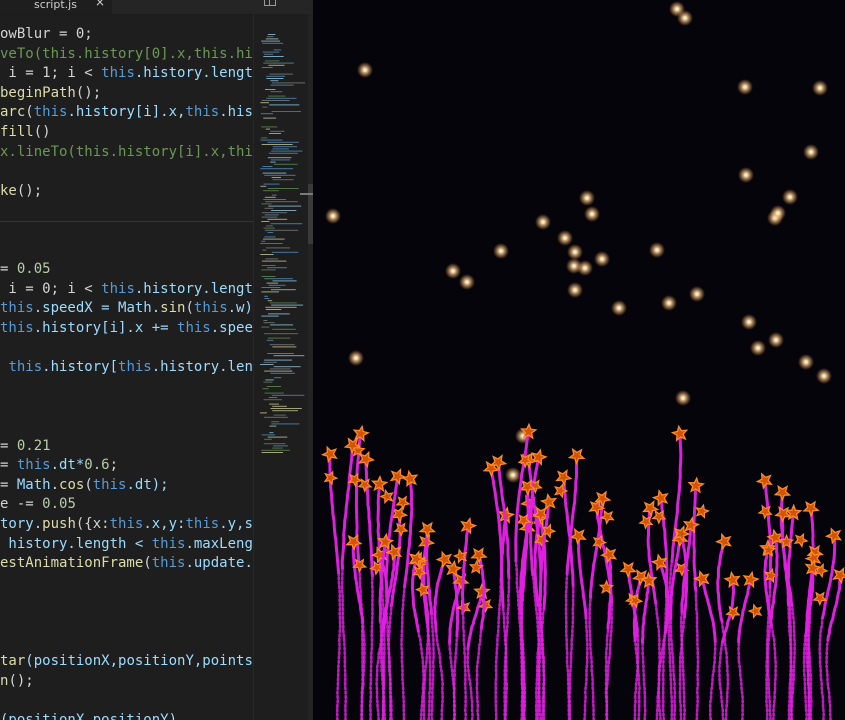 Image resolution: width=845 pixels, height=720 pixels. Describe the element at coordinates (56, 7) in the screenshot. I see `tab-script: script.js ×` at that location.